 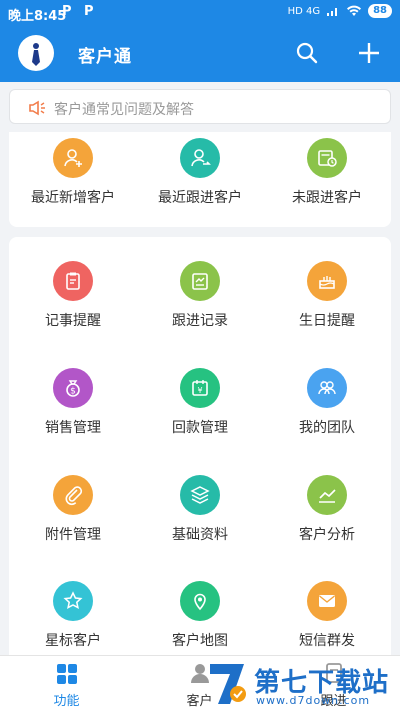 I want to click on star-icon, so click(x=73, y=601).